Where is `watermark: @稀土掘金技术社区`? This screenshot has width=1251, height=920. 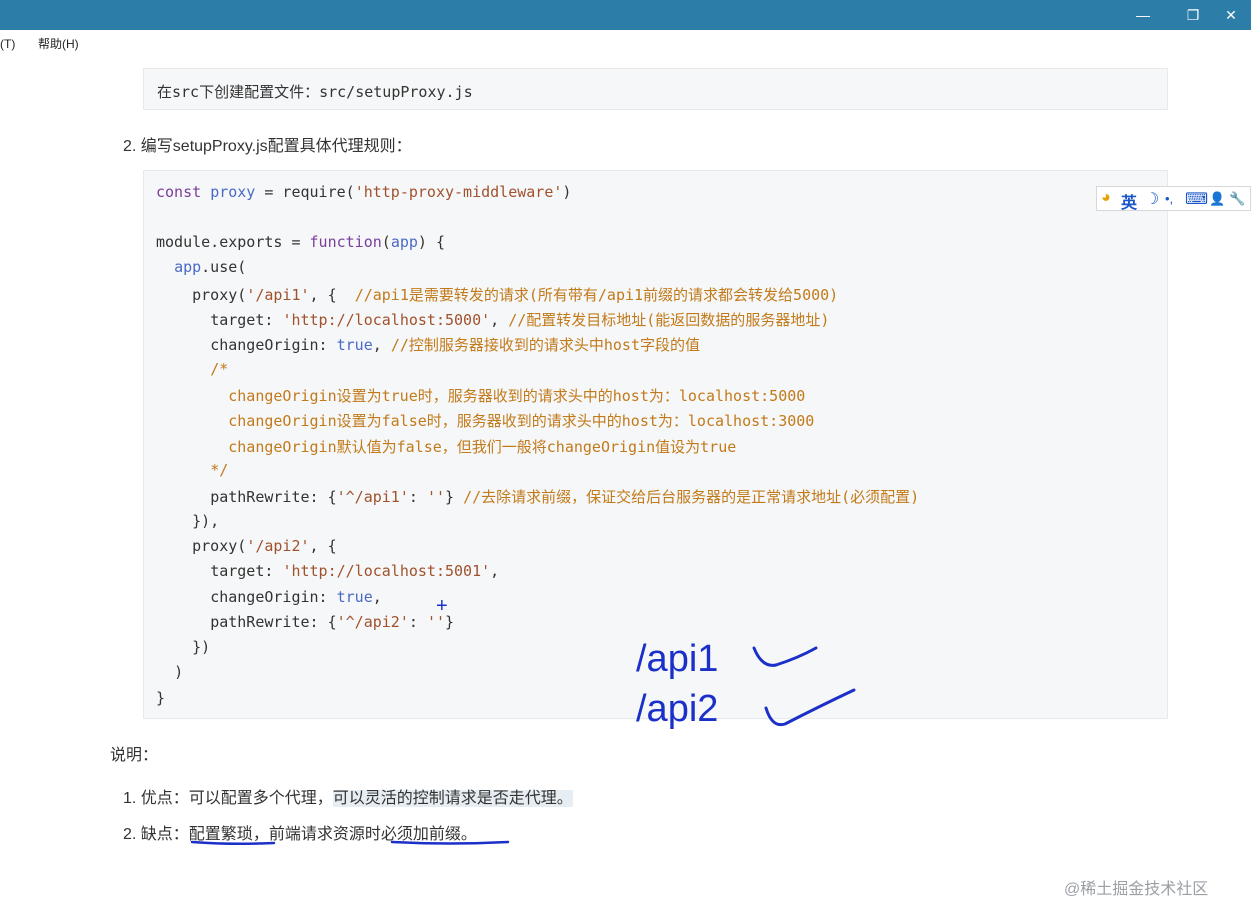 watermark: @稀土掘金技术社区 is located at coordinates (1136, 889).